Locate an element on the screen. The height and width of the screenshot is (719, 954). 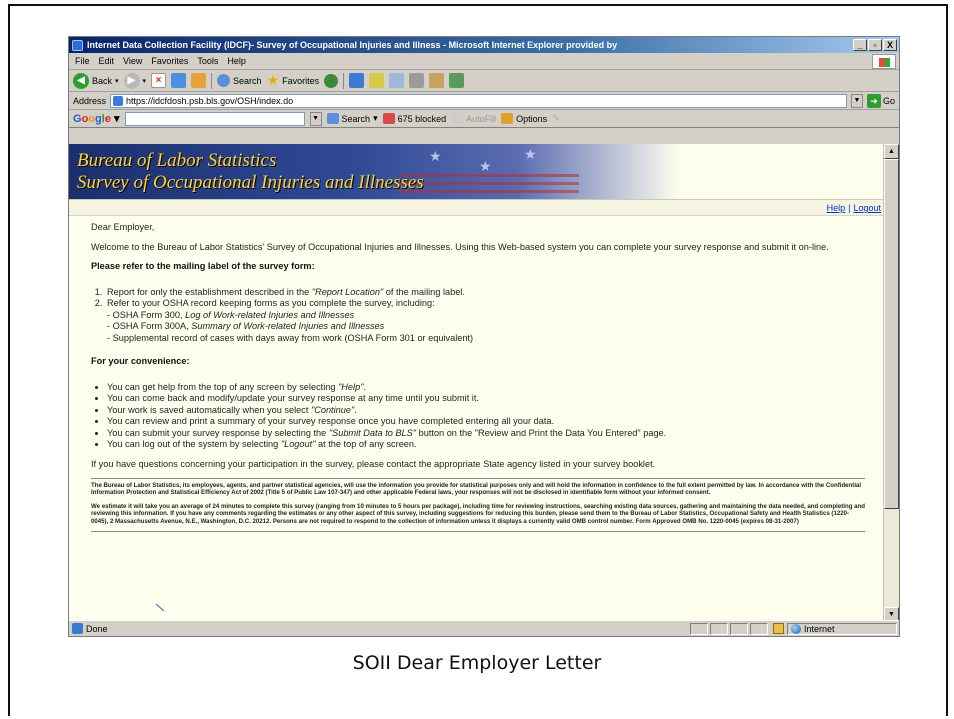
back-dropdown-icon: ▾ is located at coordinates (117, 81).